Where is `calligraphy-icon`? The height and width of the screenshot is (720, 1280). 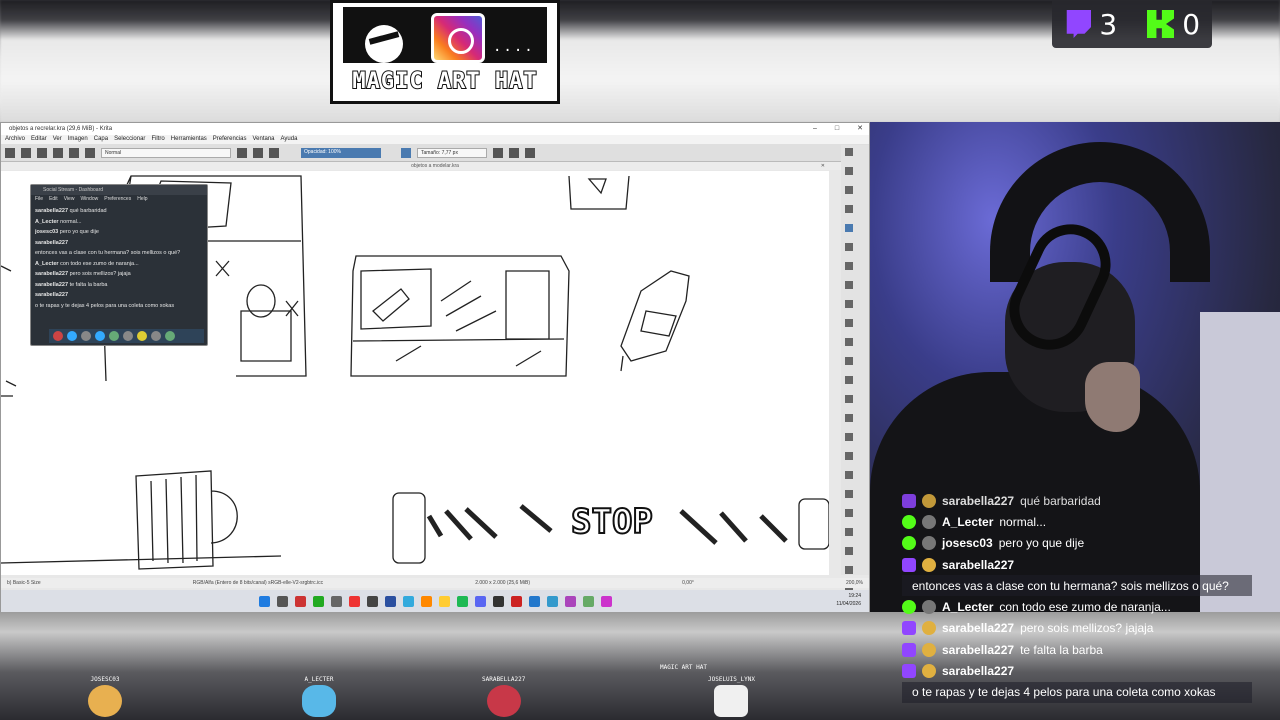 calligraphy-icon is located at coordinates (849, 209).